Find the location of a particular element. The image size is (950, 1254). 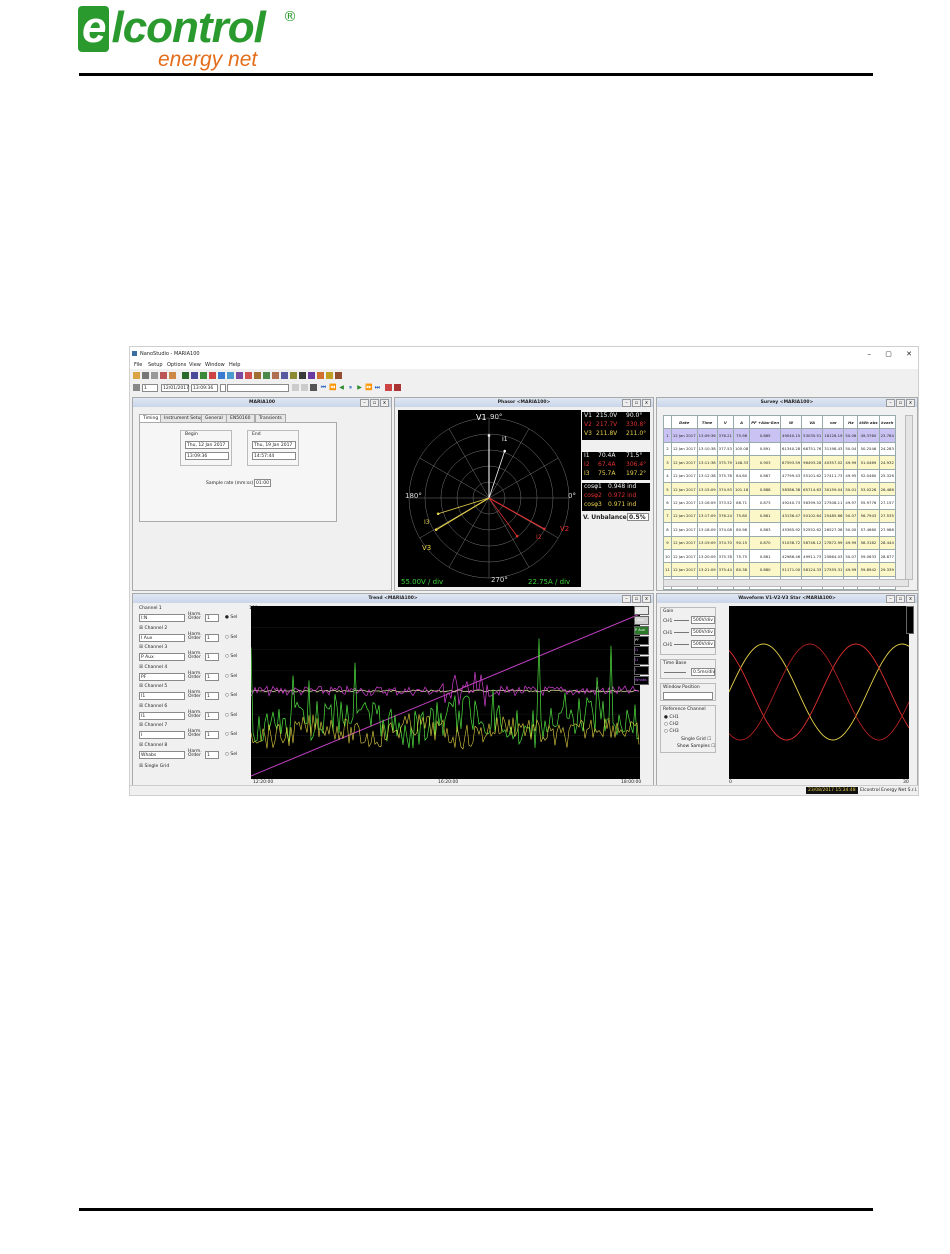

date-input: 12/01/2017 is located at coordinates (175, 388).